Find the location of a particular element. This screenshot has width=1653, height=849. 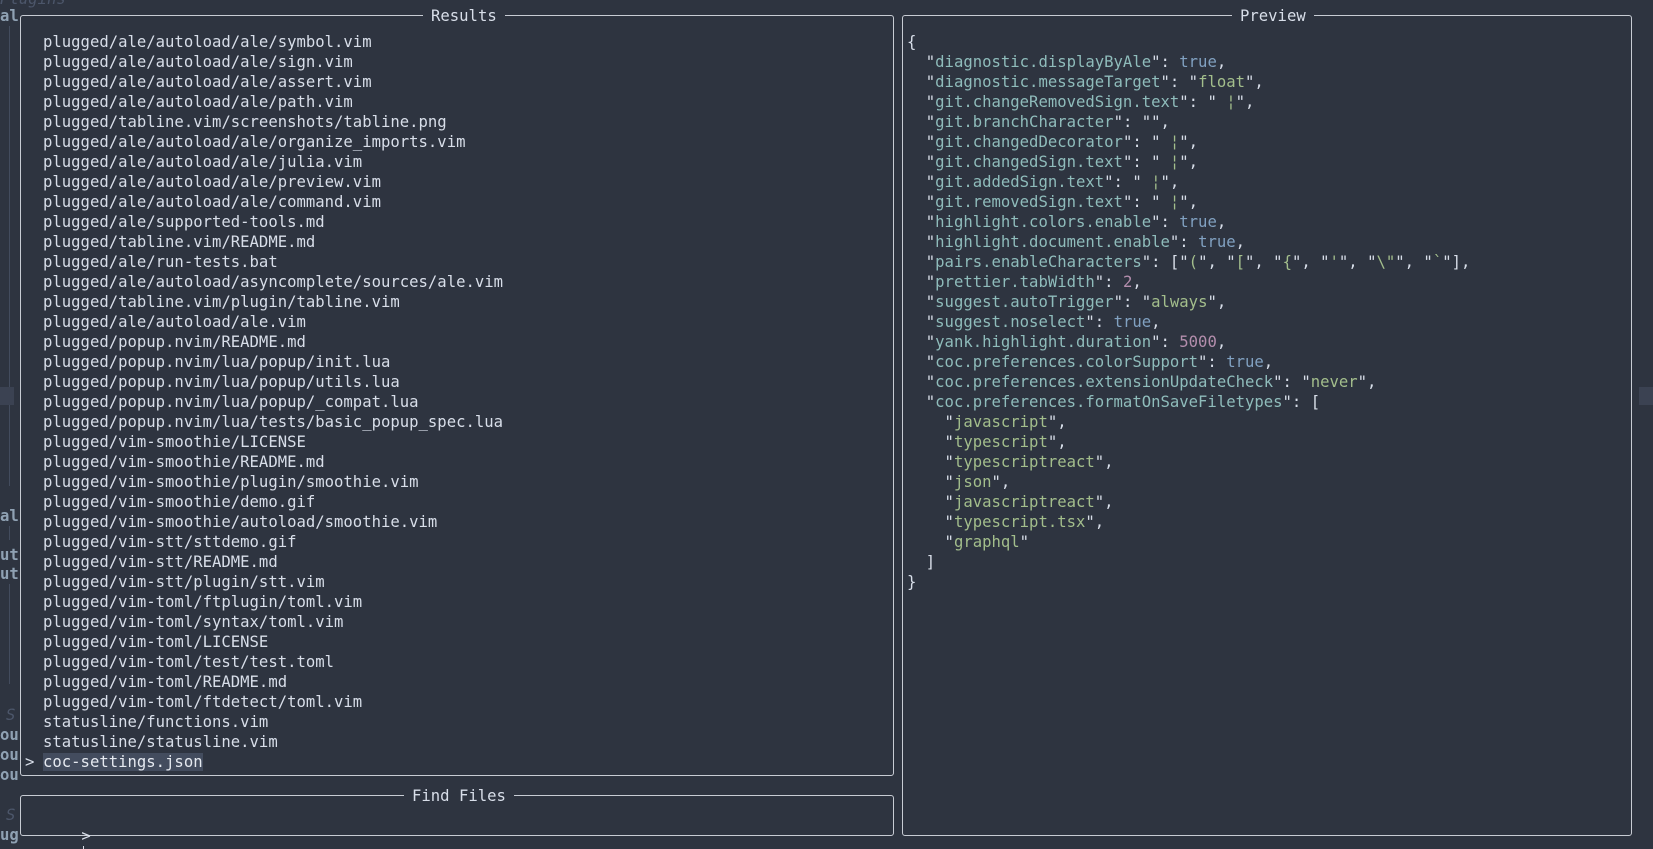

prompt-input: > is located at coordinates (58, 827).